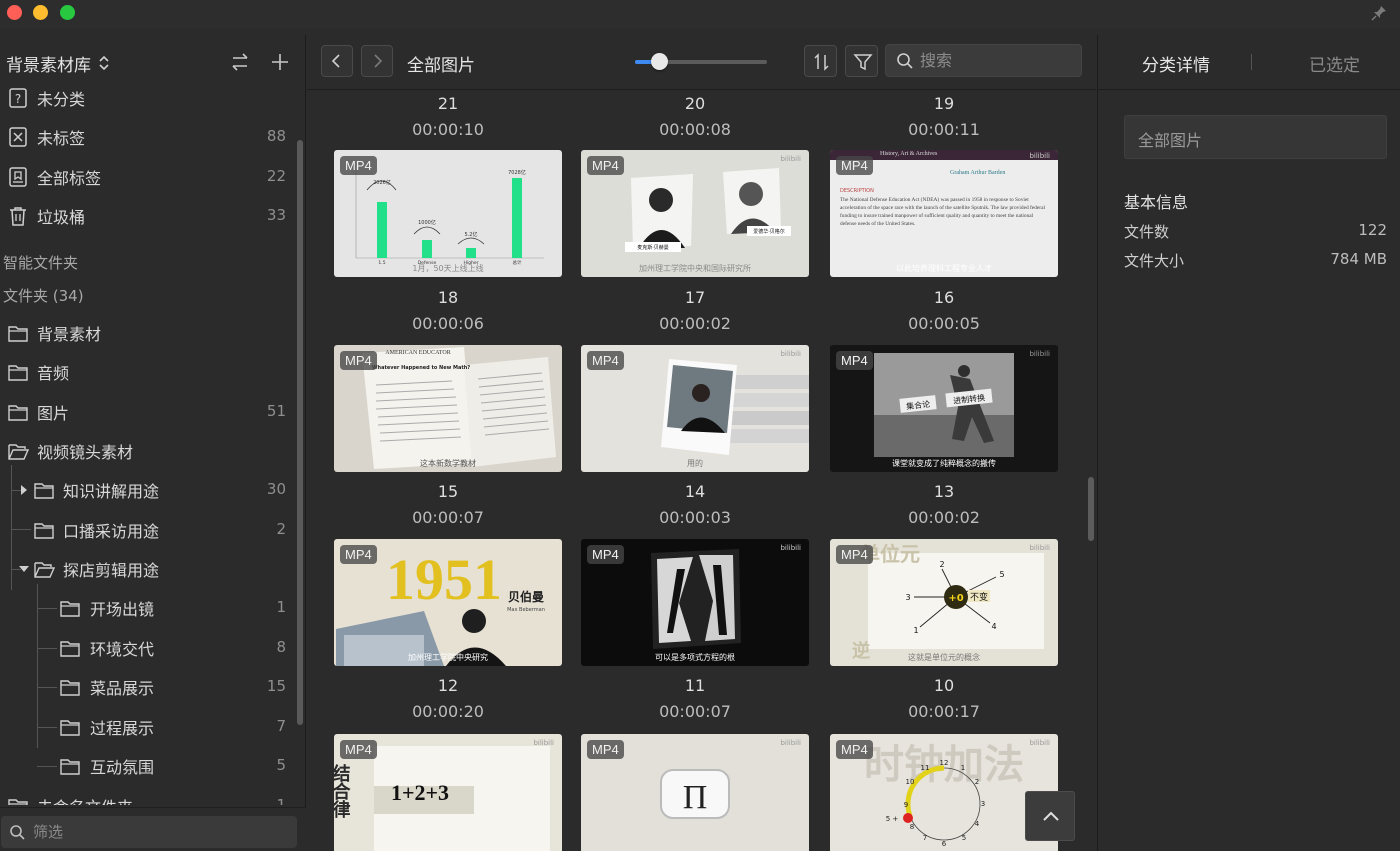 The image size is (1400, 851). I want to click on chevron-left-icon, so click(335, 61).